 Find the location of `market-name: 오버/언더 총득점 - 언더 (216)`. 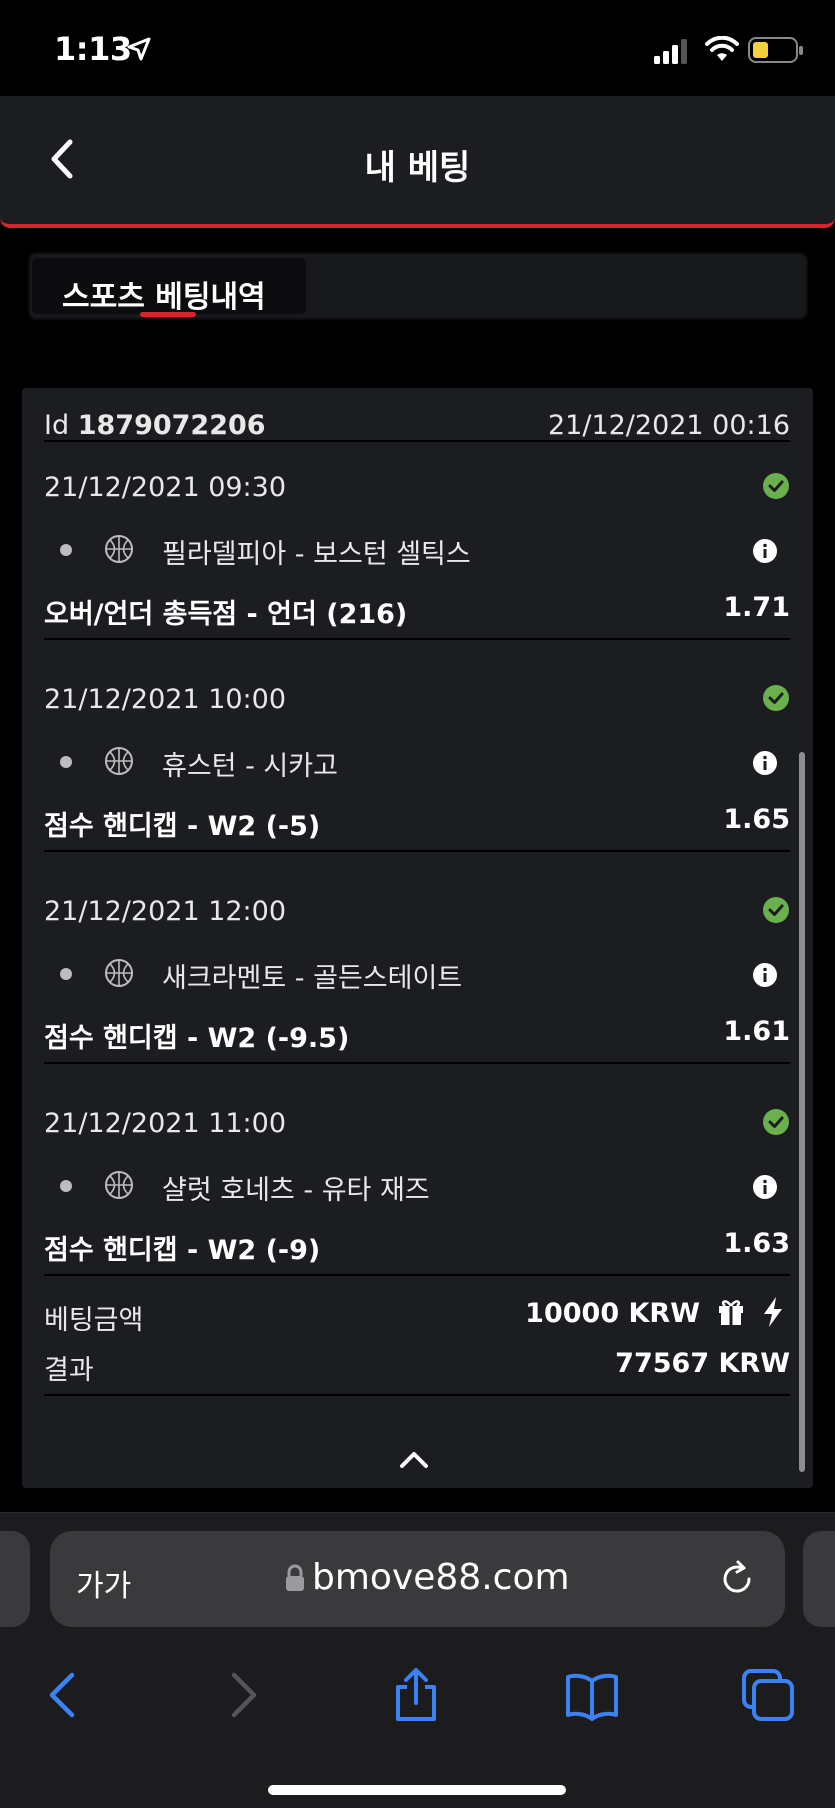

market-name: 오버/언더 총득점 - 언더 (216) is located at coordinates (226, 614).